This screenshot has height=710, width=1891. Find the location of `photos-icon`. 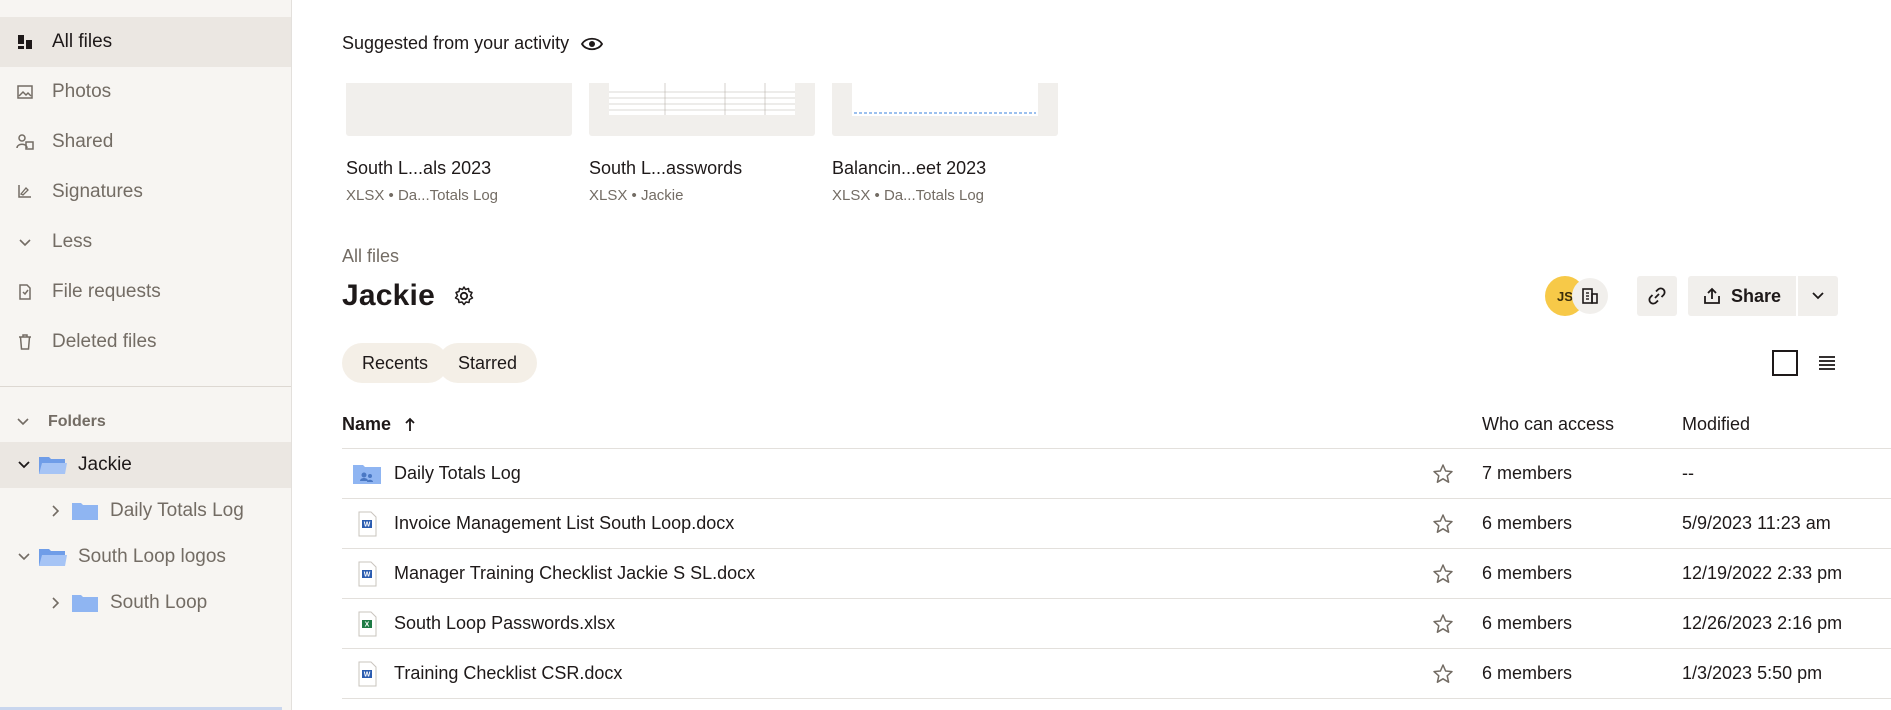

photos-icon is located at coordinates (25, 92).